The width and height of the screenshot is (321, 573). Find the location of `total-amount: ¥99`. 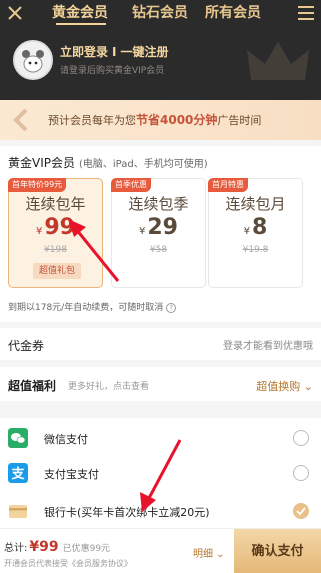

total-amount: ¥99 is located at coordinates (43, 547).